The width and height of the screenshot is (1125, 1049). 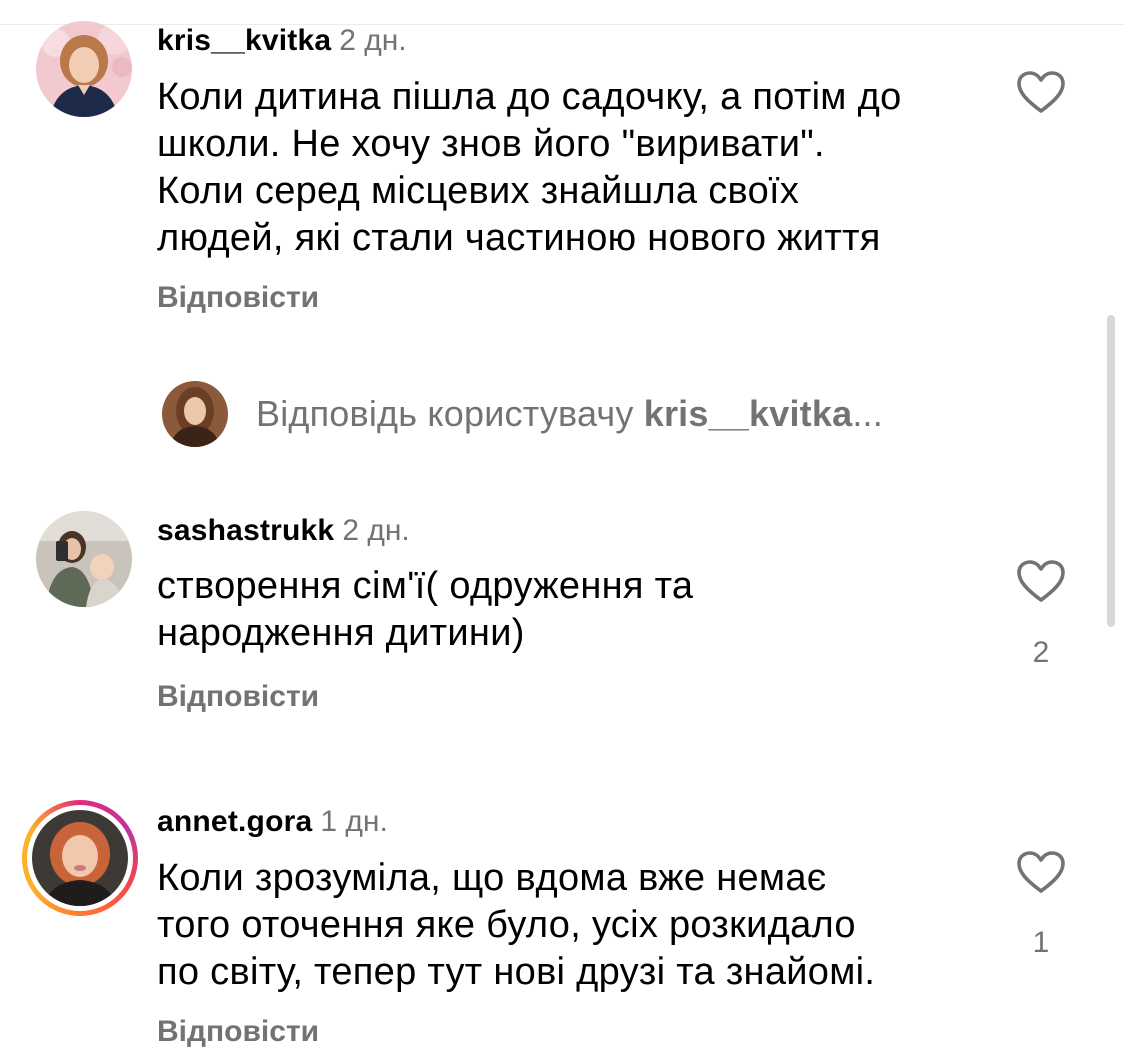 I want to click on comment-timestamp: 1 дн., so click(x=354, y=821).